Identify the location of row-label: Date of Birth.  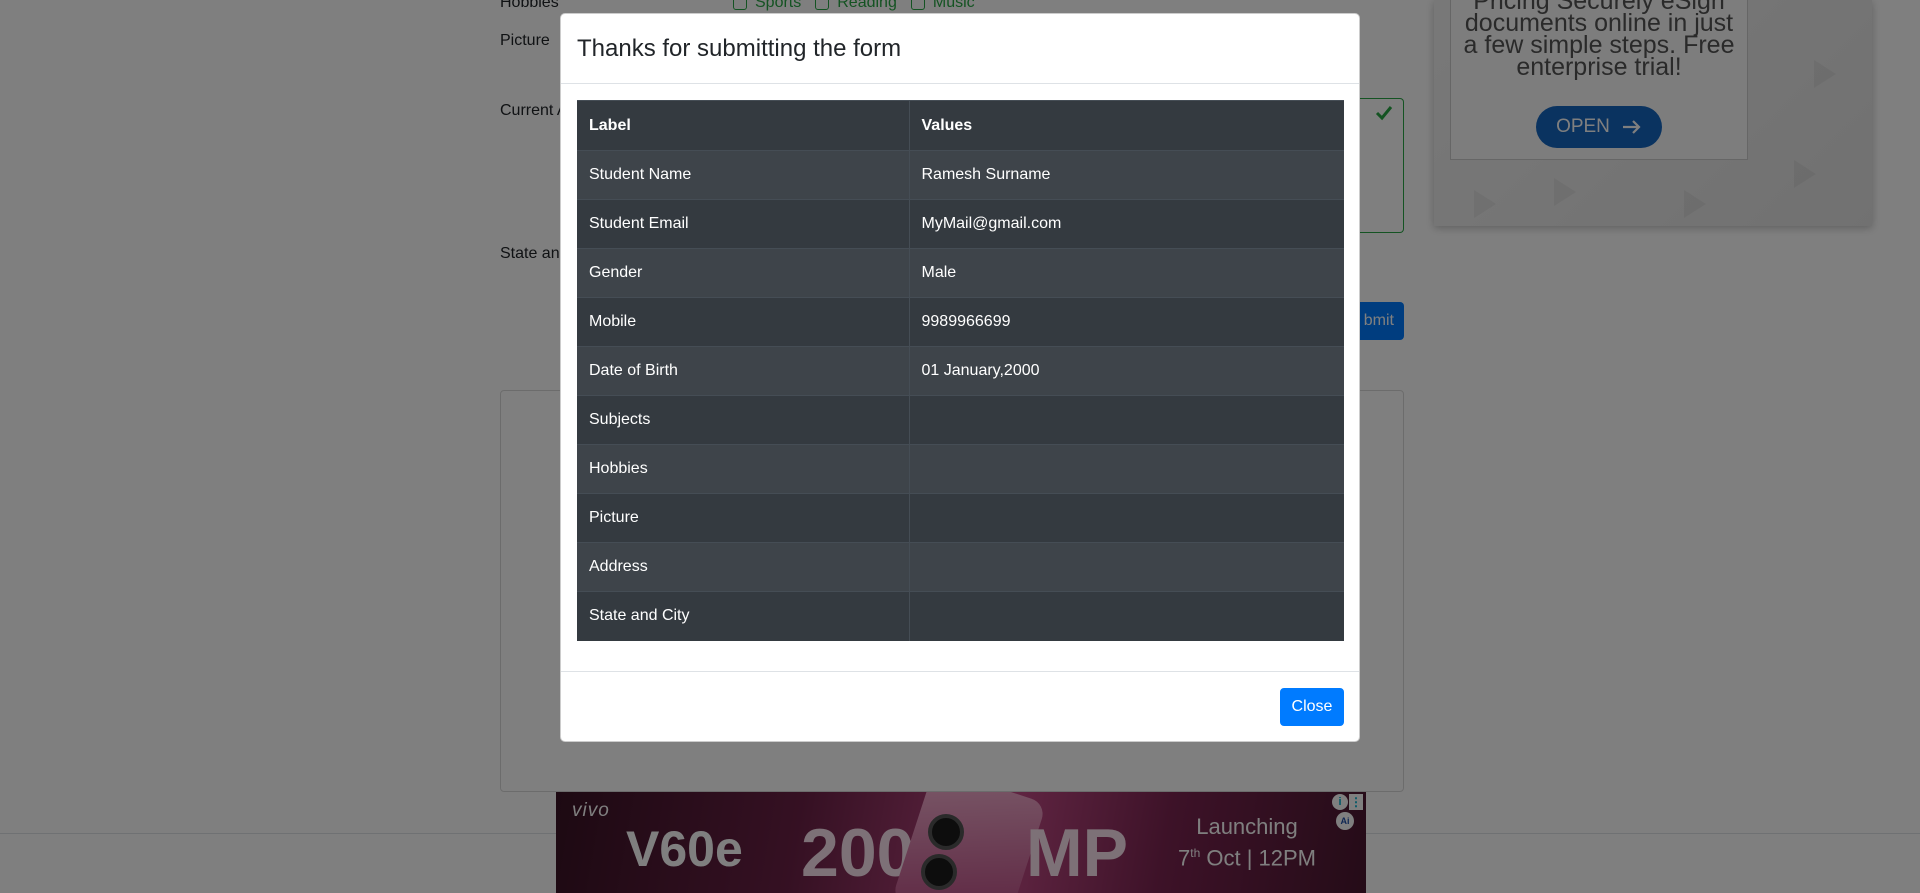
(743, 371).